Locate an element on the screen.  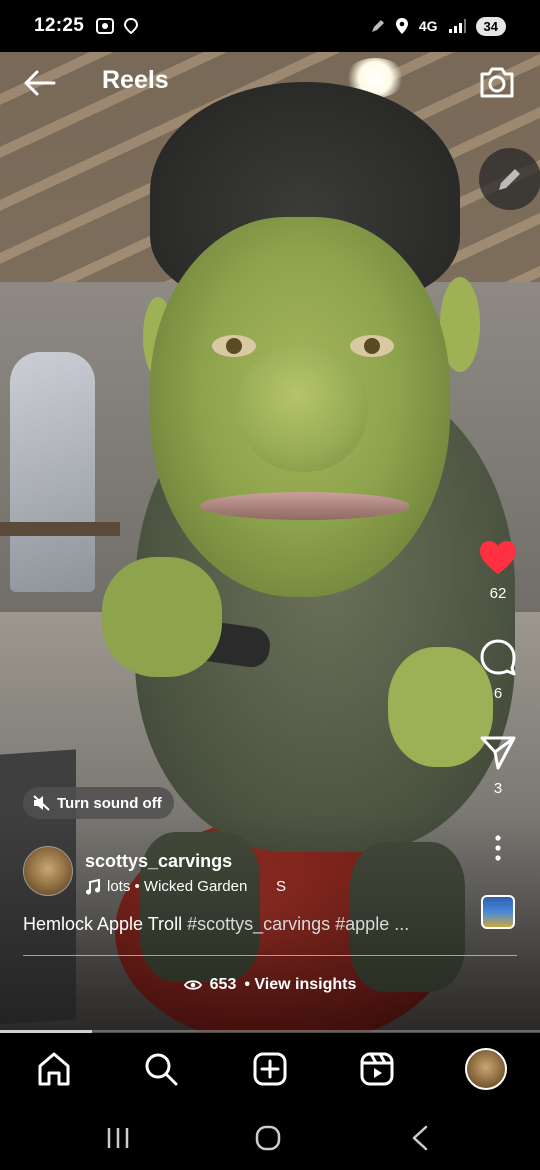
audio-title: lots • Wicked Garden is located at coordinates (177, 886).